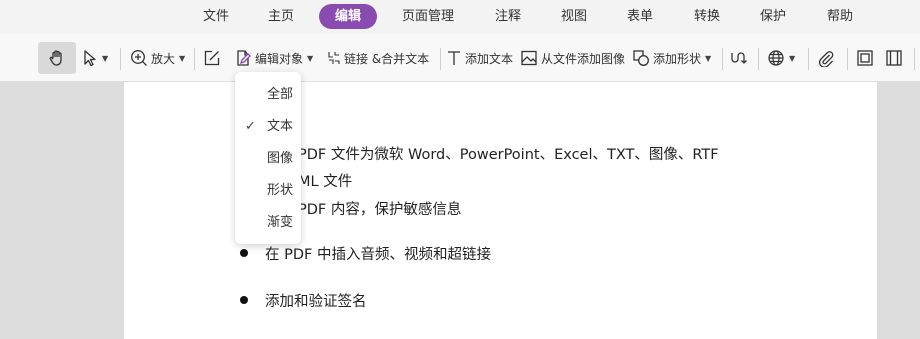 The image size is (920, 339). What do you see at coordinates (325, 182) in the screenshot?
I see `document-line: ML 文件` at bounding box center [325, 182].